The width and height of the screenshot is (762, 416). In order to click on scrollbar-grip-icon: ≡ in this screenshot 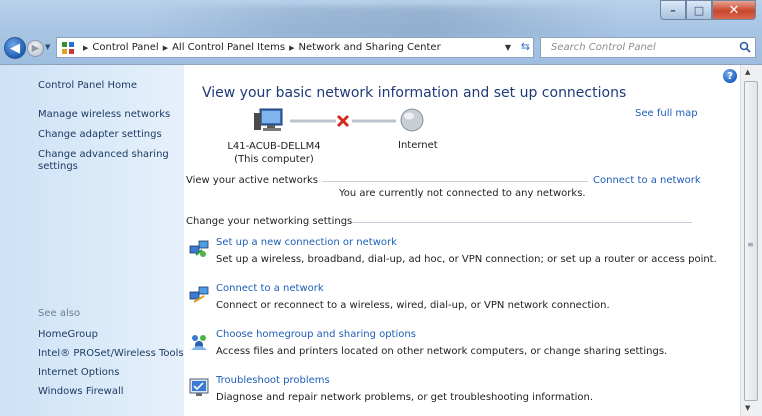, I will do `click(750, 244)`.